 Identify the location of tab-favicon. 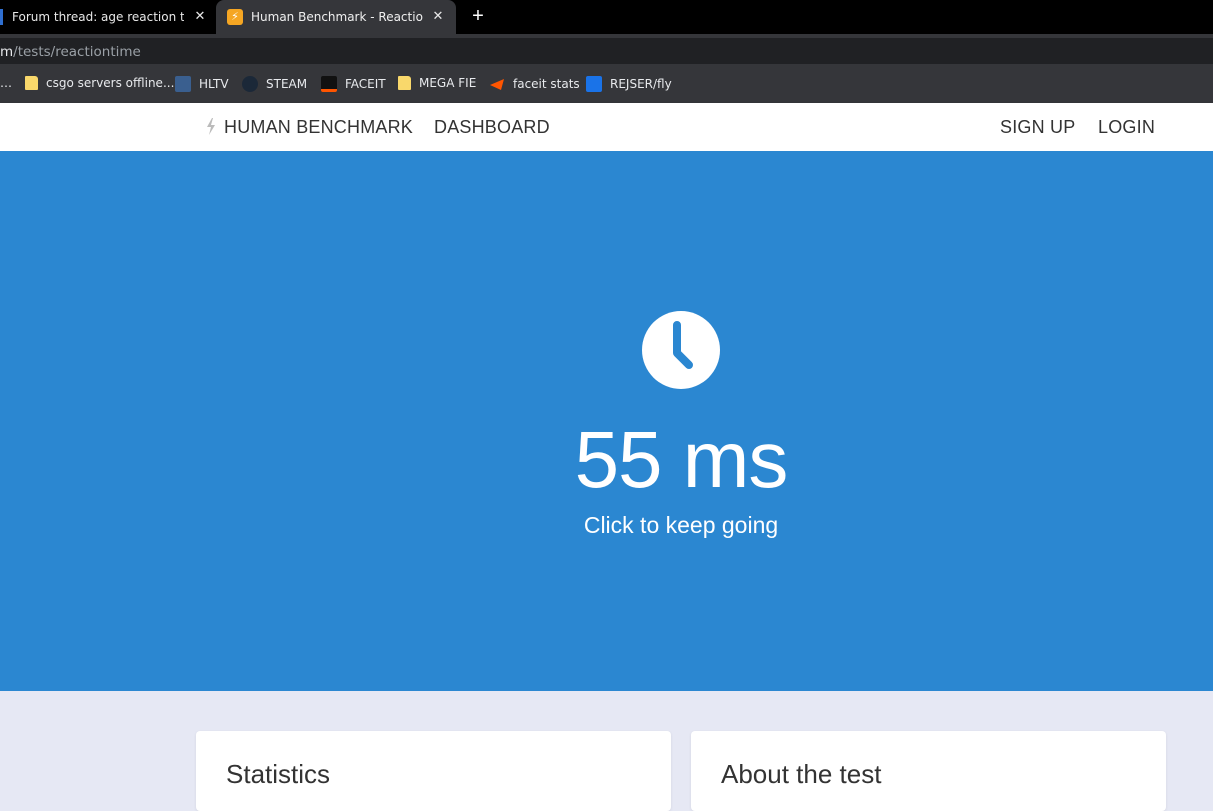
(1, 17).